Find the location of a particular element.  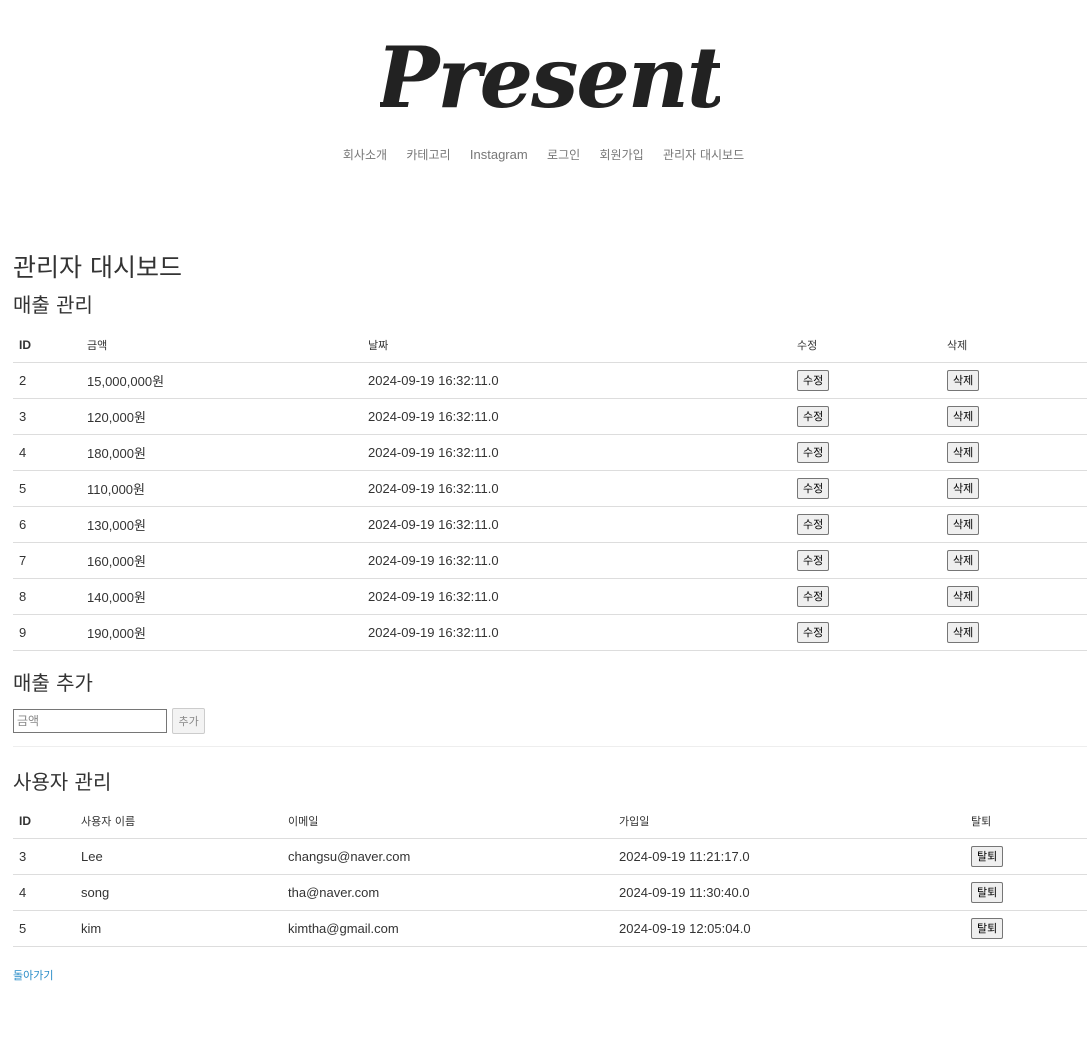

add-sales-form: 추가 is located at coordinates (109, 721).